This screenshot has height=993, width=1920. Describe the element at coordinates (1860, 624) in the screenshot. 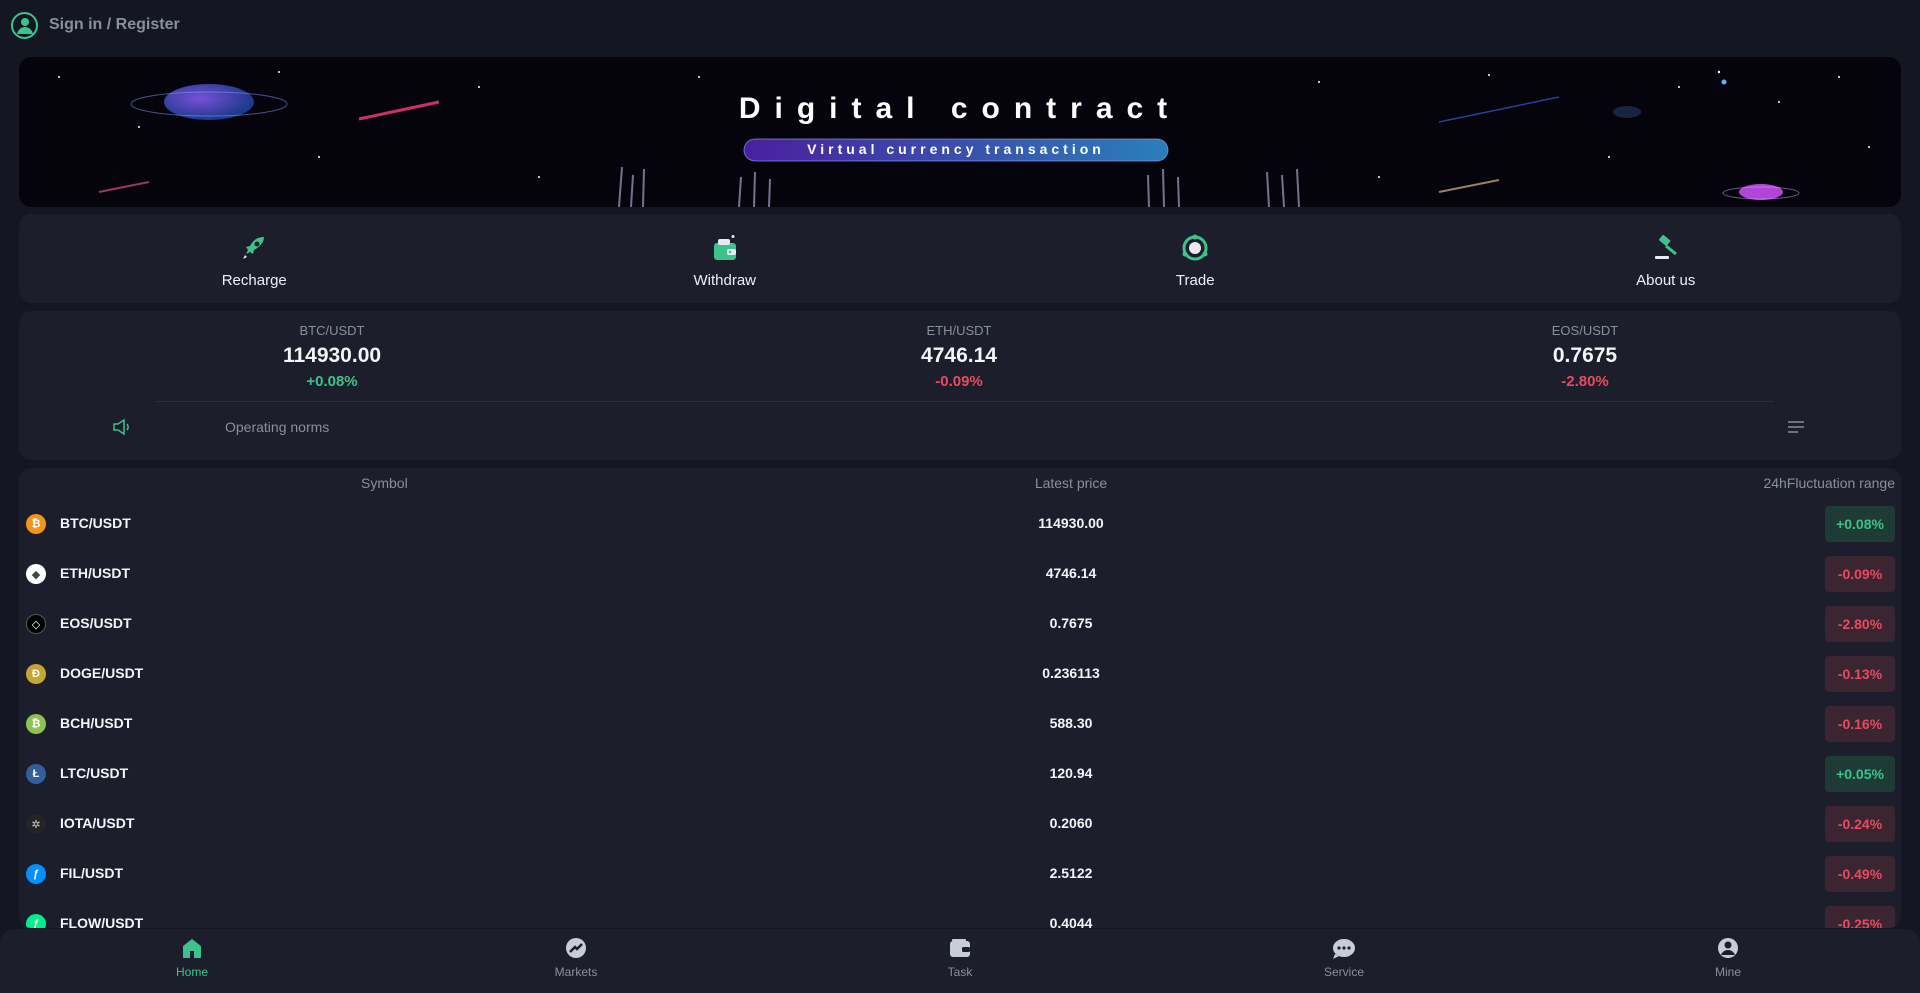

I see `row-change-badge: -2.80%` at that location.